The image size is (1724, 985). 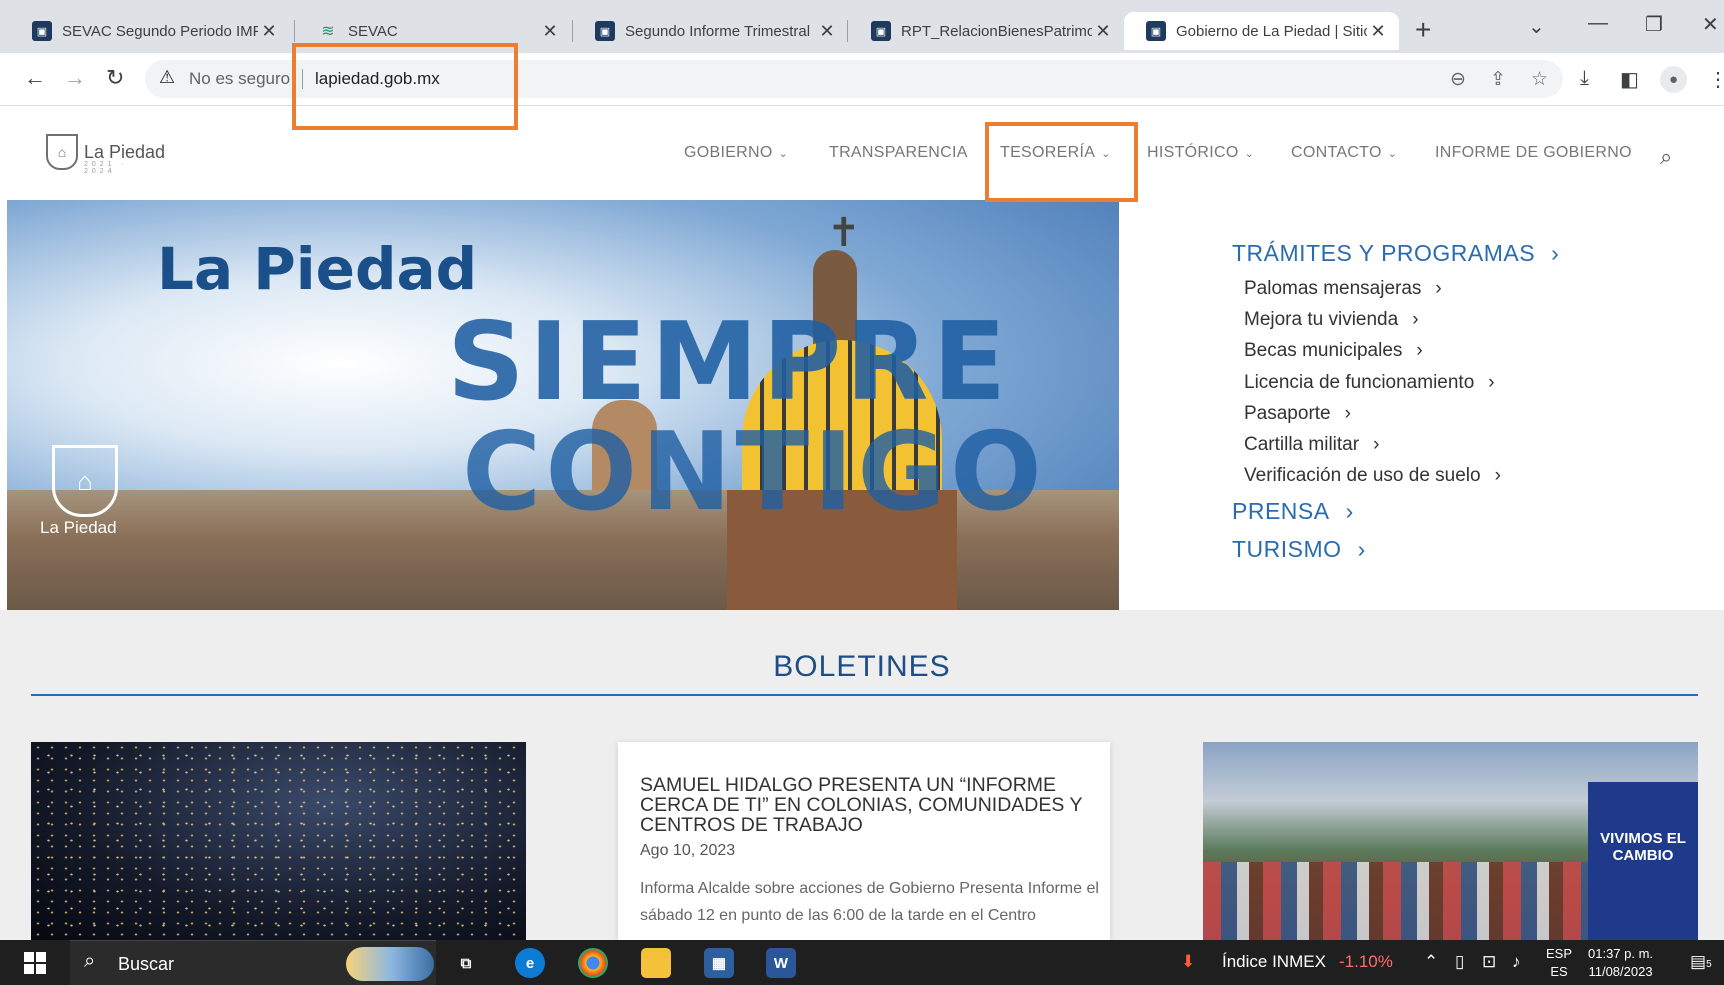 I want to click on security-label: No es seguro, so click(x=239, y=79).